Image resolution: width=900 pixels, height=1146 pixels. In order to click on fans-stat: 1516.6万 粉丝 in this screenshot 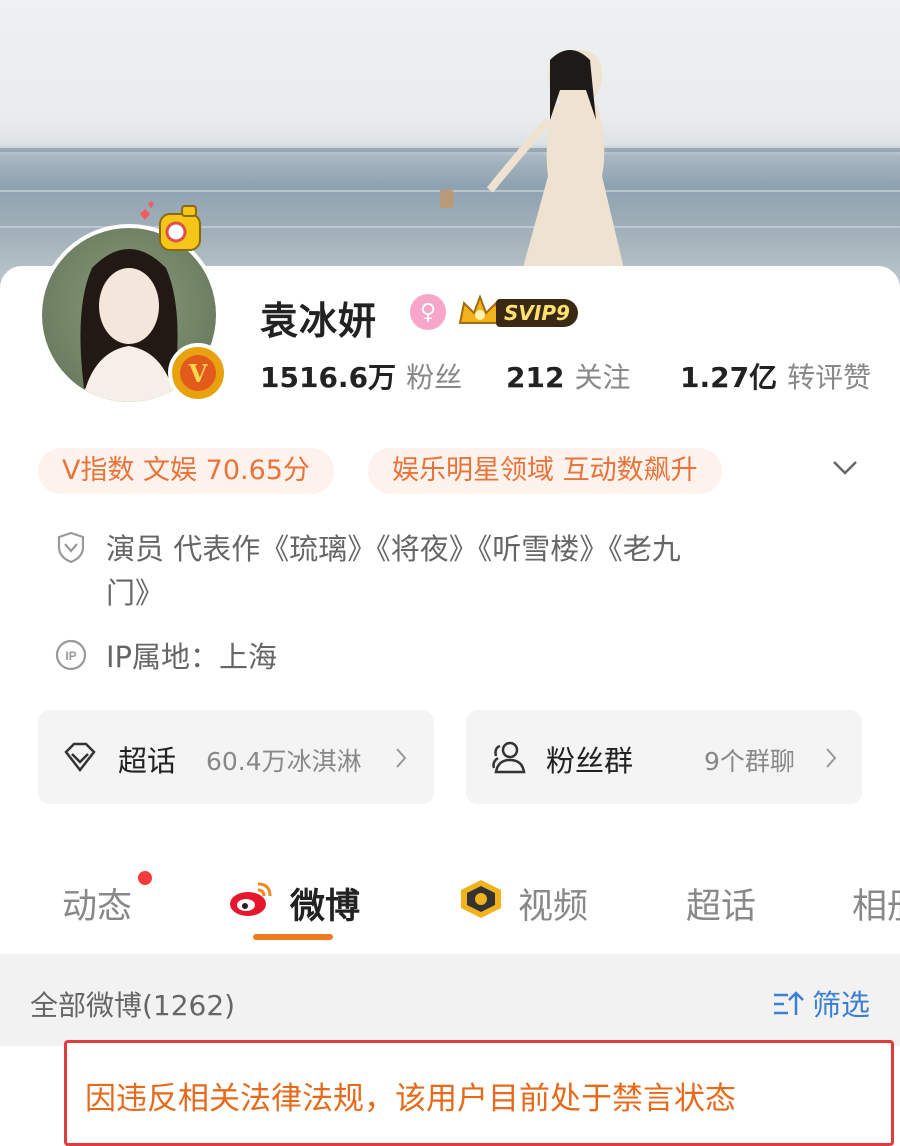, I will do `click(361, 376)`.